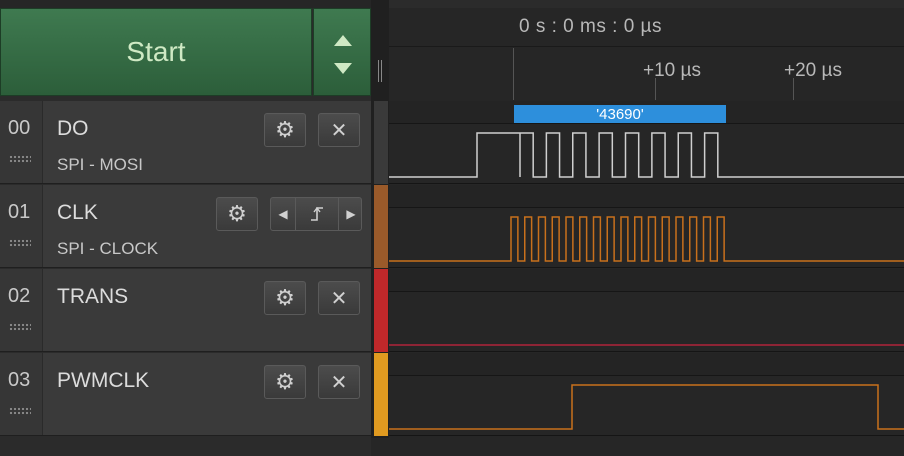 This screenshot has width=904, height=456. I want to click on time-origin-label: 0 s : 0 ms : 0 µs, so click(590, 26).